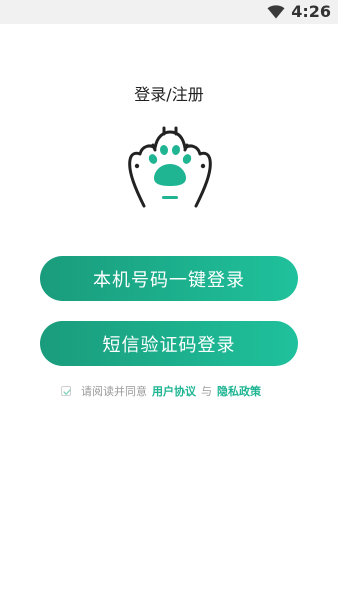 This screenshot has height=600, width=338. What do you see at coordinates (169, 94) in the screenshot?
I see `page-title: 登录/注册` at bounding box center [169, 94].